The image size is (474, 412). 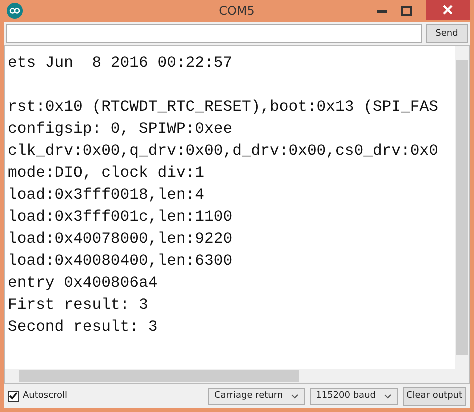 What do you see at coordinates (257, 396) in the screenshot?
I see `line-ending-dropdown: Carriage return` at bounding box center [257, 396].